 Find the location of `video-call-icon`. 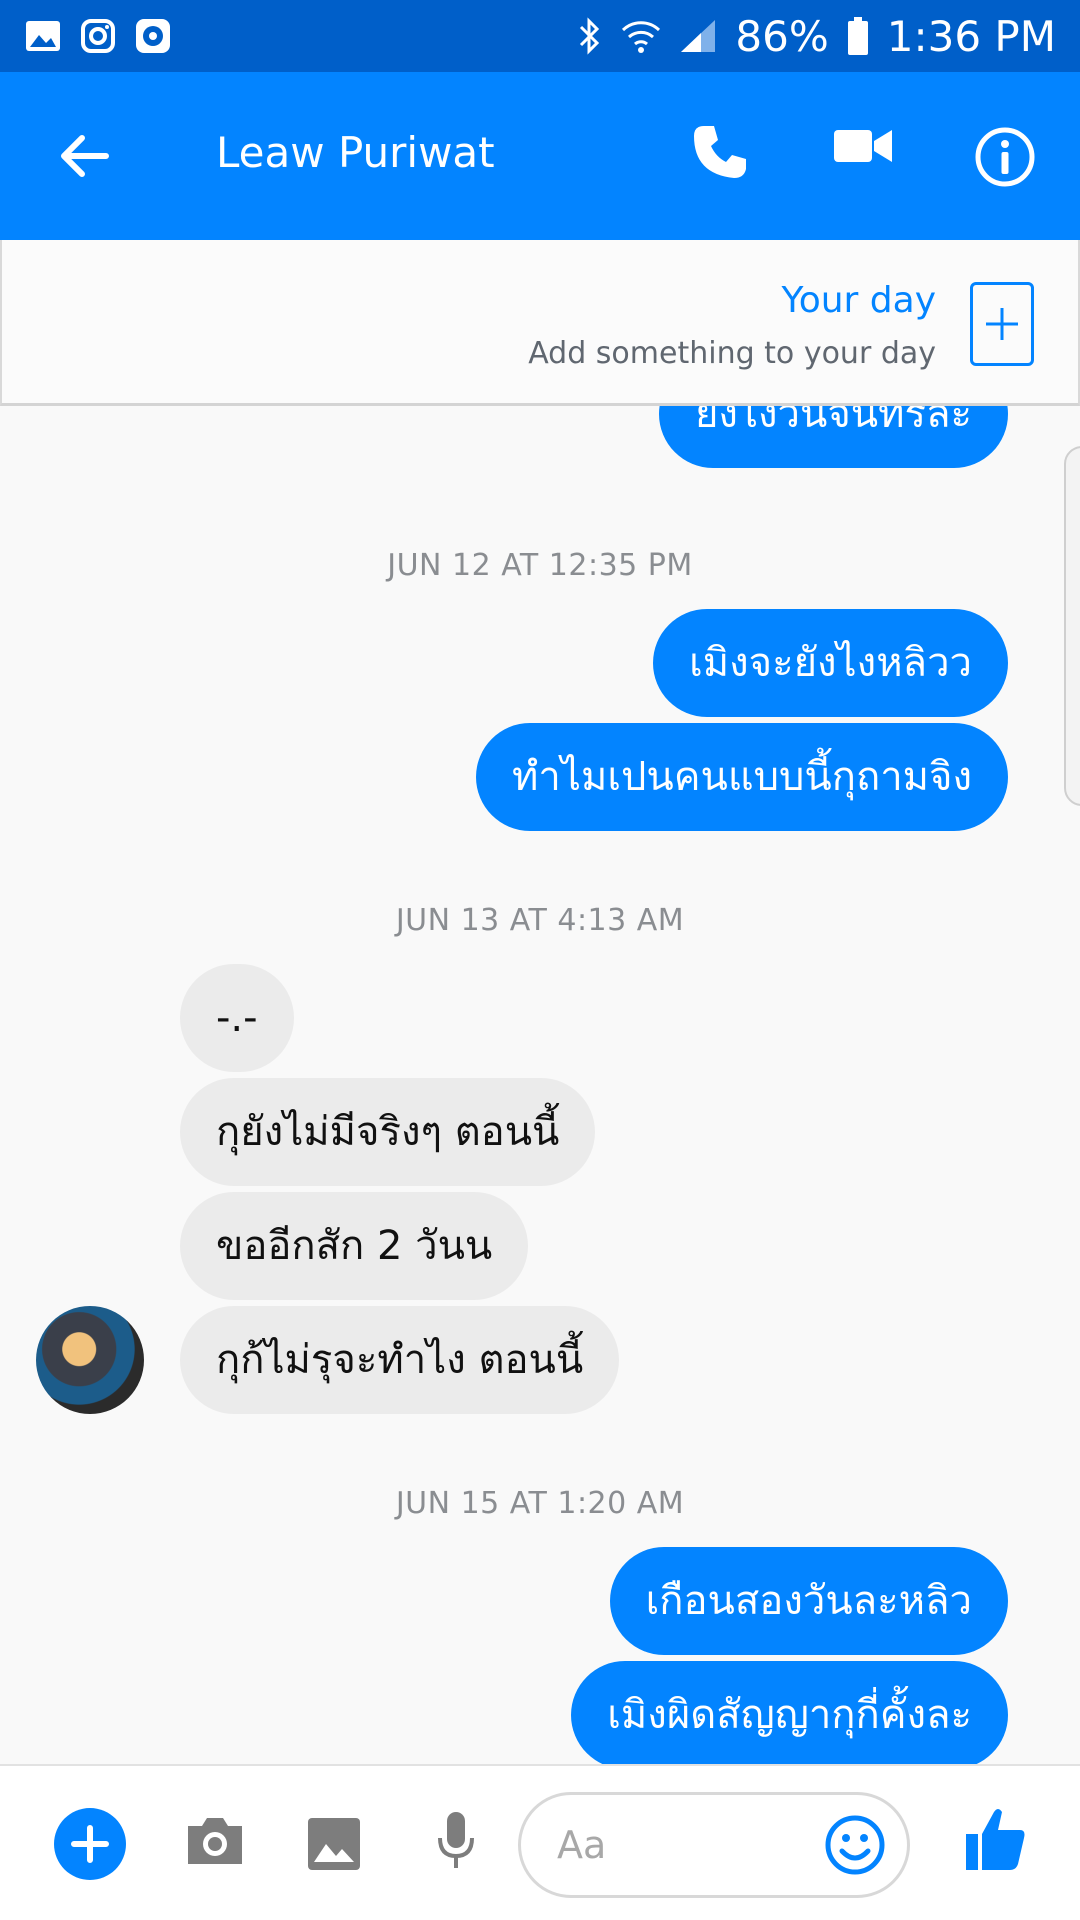

video-call-icon is located at coordinates (863, 146).